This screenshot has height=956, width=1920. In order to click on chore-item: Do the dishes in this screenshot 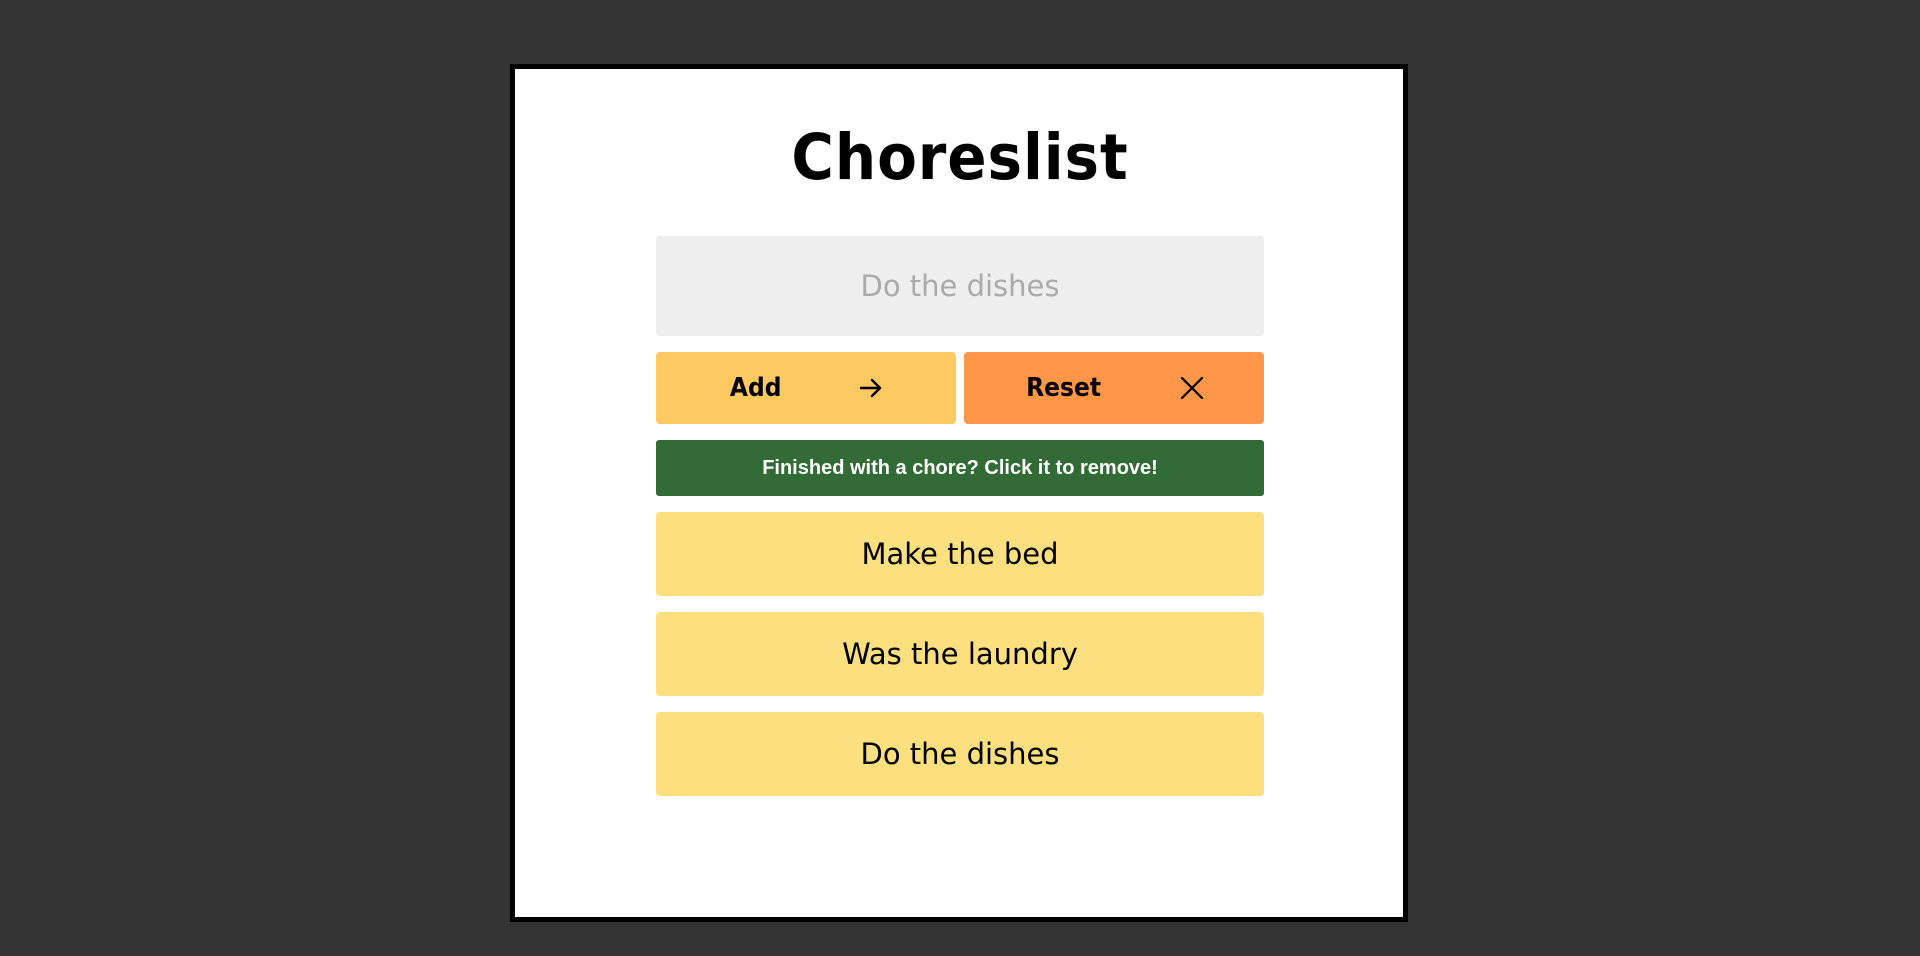, I will do `click(960, 754)`.